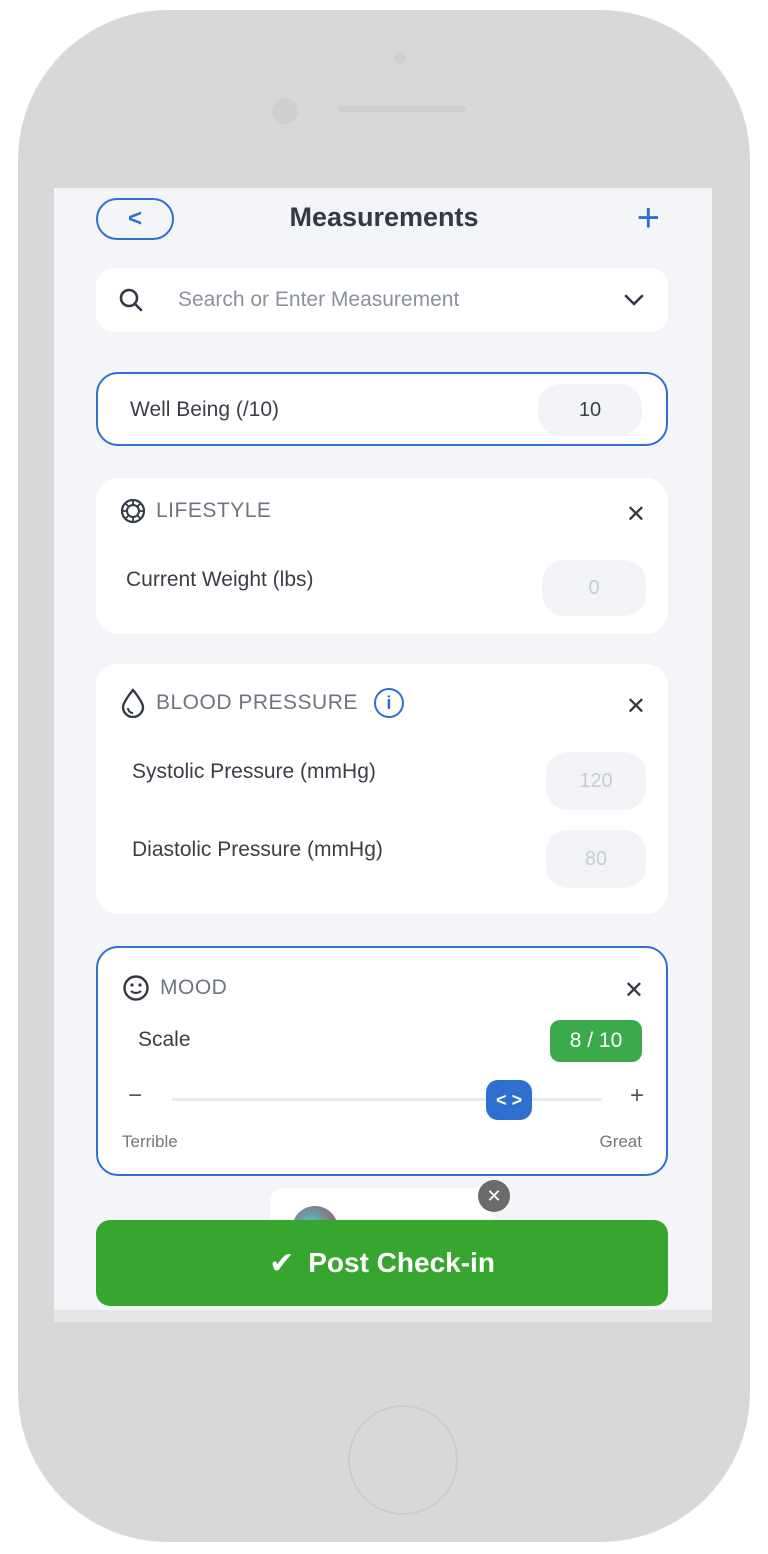  Describe the element at coordinates (194, 987) in the screenshot. I see `mood-title: MOOD` at that location.